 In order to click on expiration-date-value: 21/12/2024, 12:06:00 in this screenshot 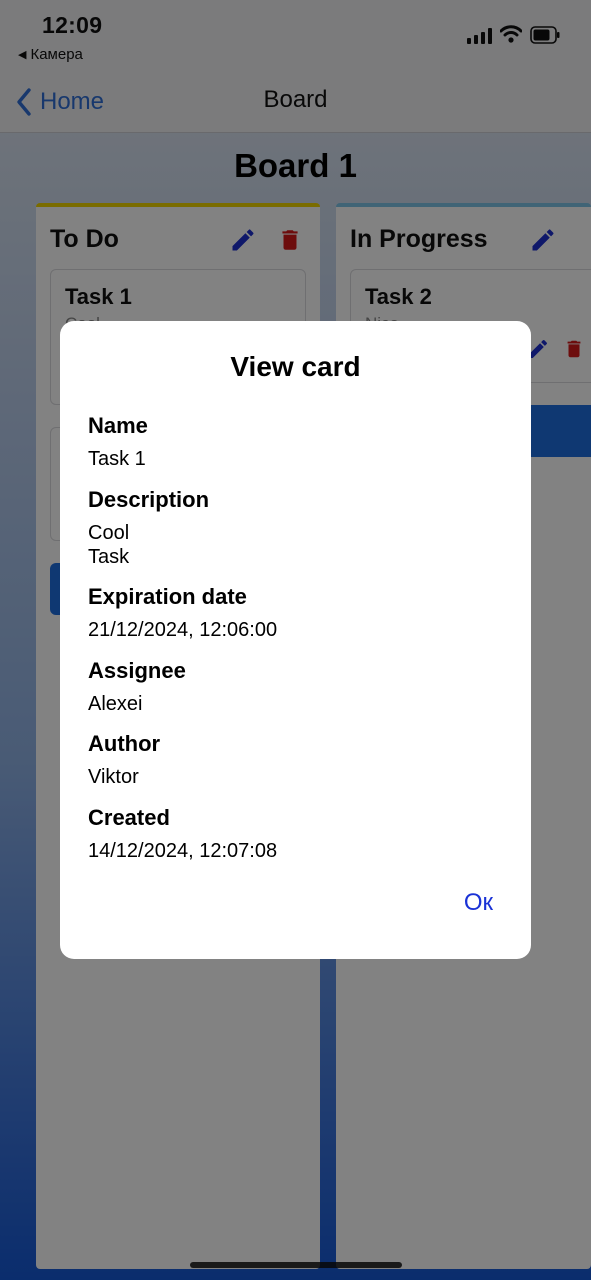, I will do `click(183, 630)`.